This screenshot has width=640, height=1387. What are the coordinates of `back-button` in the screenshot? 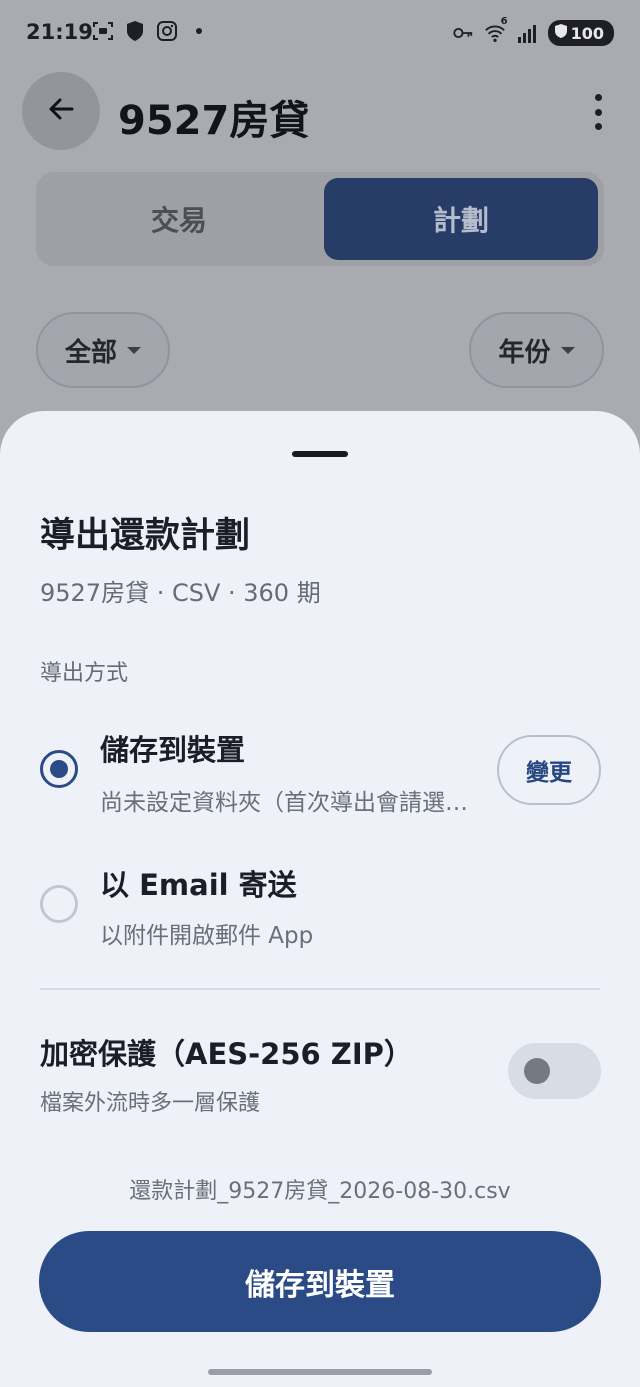 It's located at (61, 111).